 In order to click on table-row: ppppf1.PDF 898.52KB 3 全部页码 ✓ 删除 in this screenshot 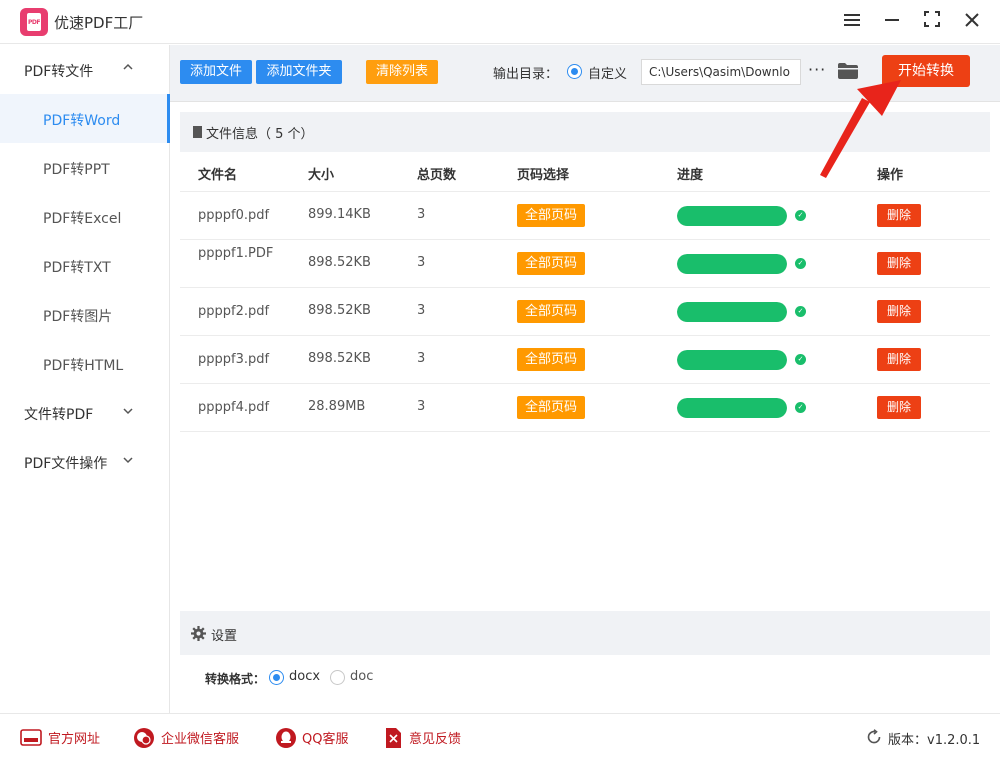, I will do `click(585, 264)`.